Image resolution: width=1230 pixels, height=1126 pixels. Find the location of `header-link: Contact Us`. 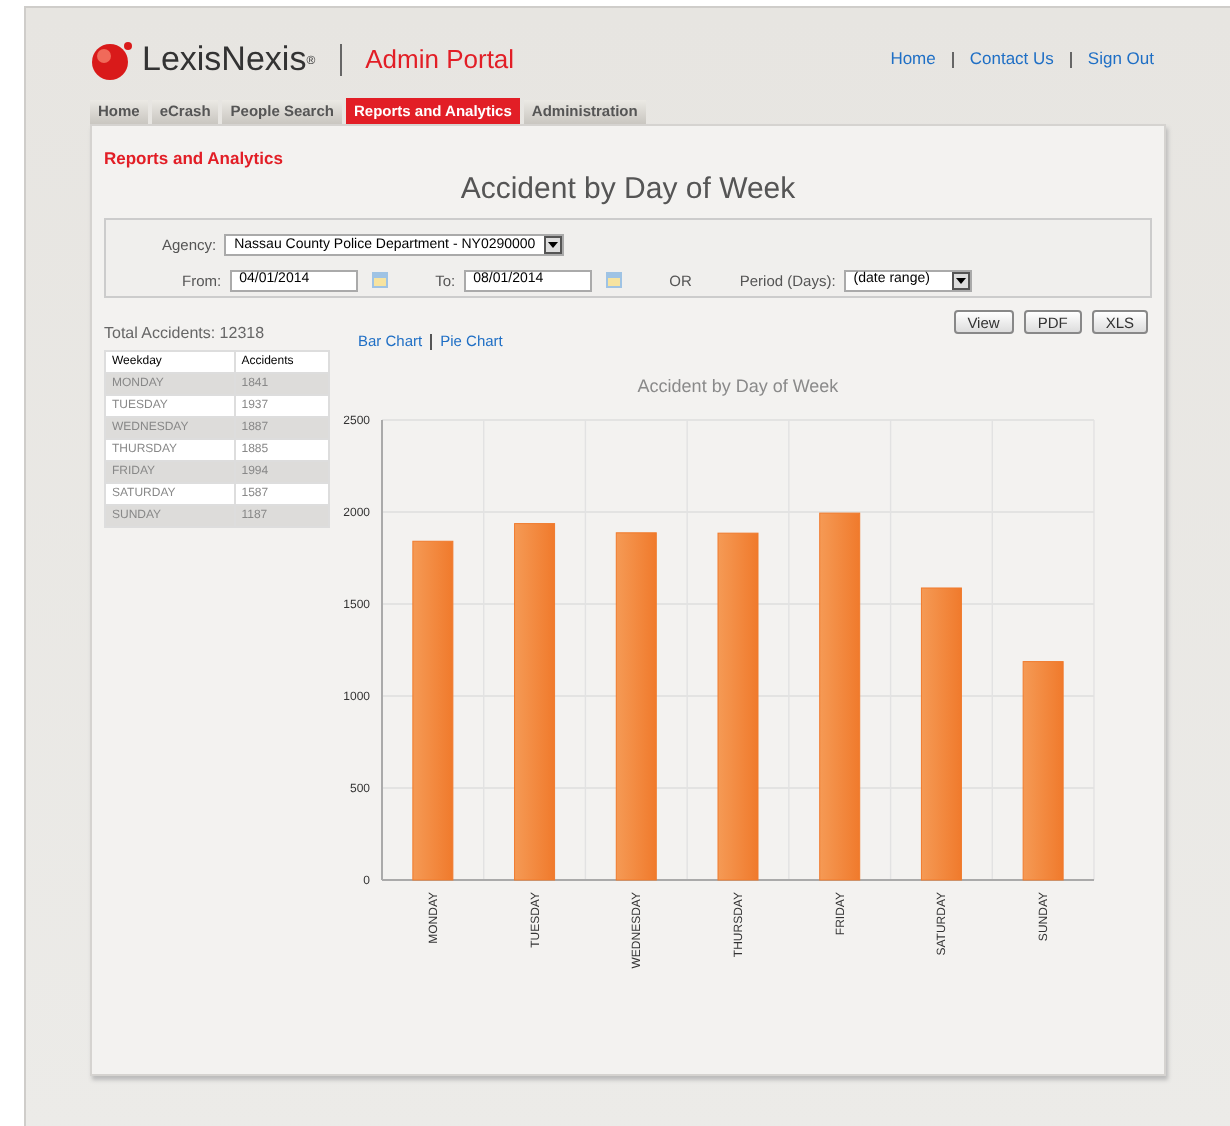

header-link: Contact Us is located at coordinates (1011, 59).